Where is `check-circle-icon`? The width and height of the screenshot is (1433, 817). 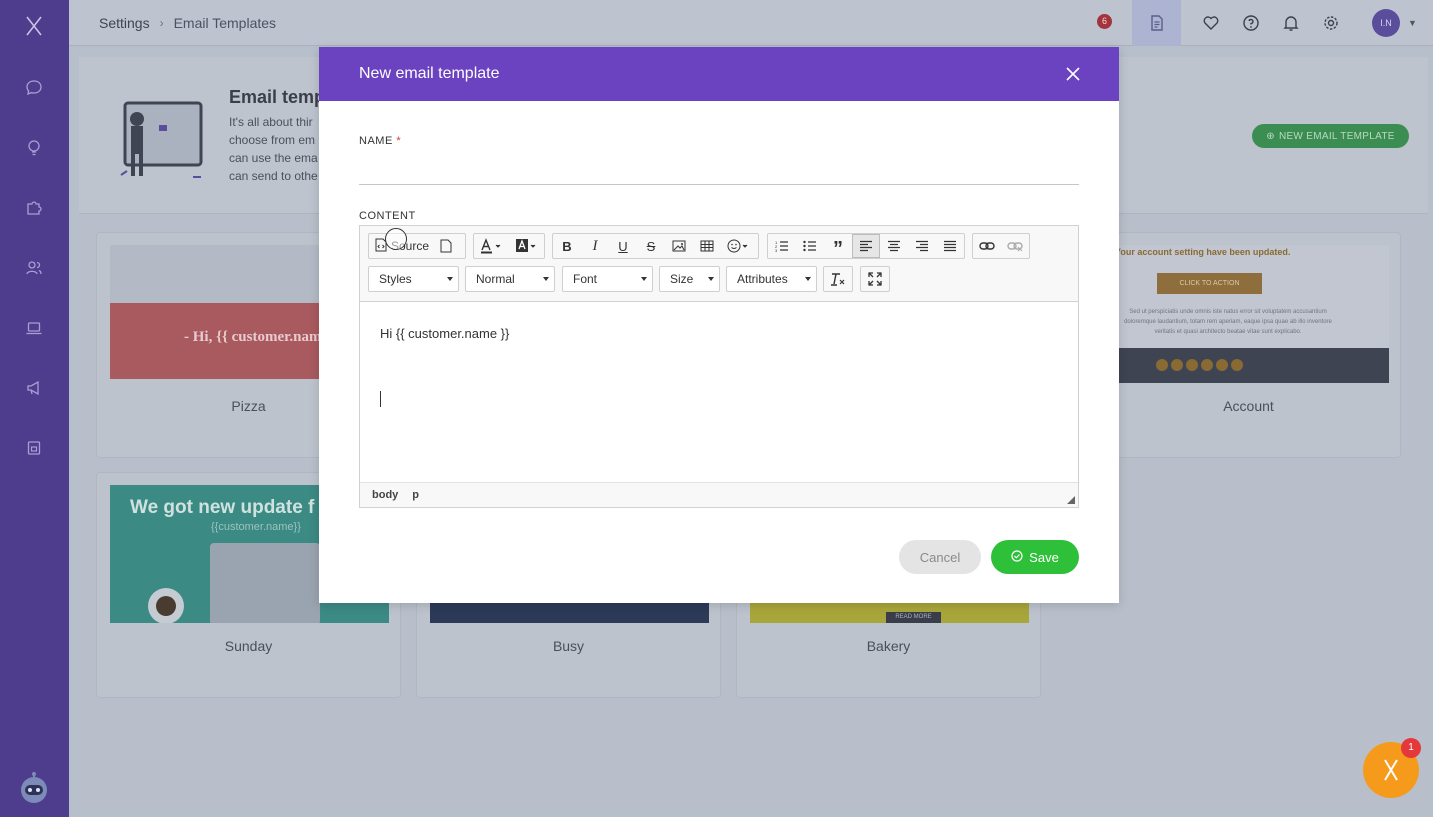 check-circle-icon is located at coordinates (1017, 557).